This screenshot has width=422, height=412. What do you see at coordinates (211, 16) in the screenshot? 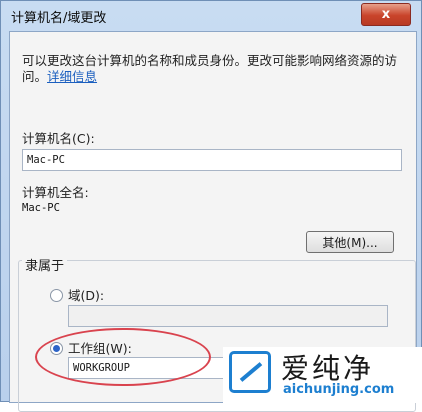
I see `title-bar: 计算机名/域更改 x` at bounding box center [211, 16].